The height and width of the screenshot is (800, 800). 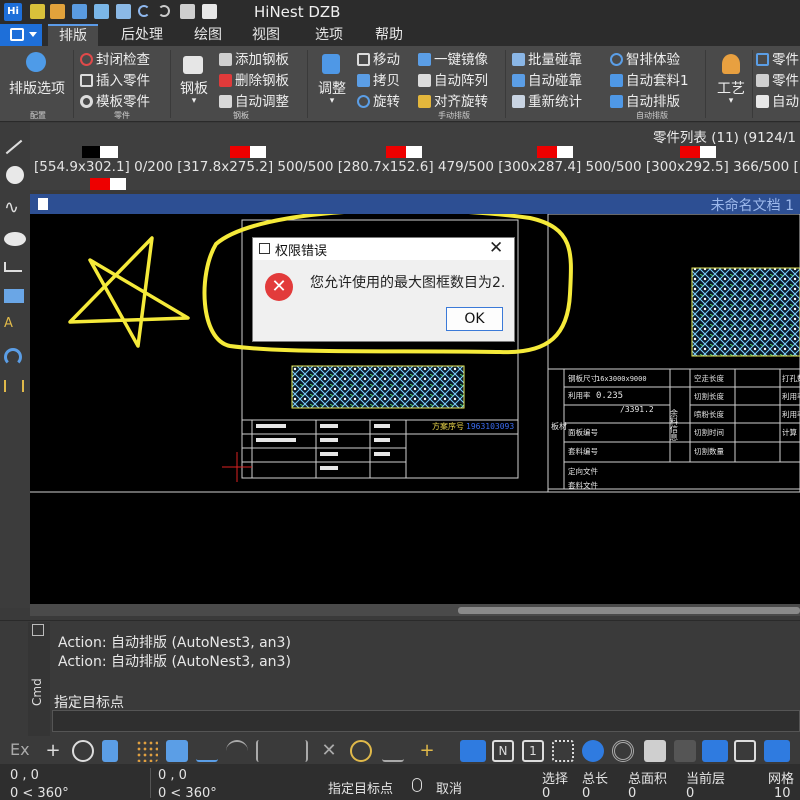 I want to click on tab-options: 选项, so click(x=329, y=35).